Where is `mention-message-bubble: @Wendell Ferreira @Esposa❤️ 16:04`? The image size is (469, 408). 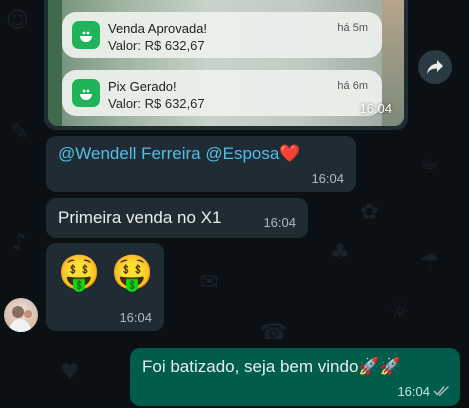 mention-message-bubble: @Wendell Ferreira @Esposa❤️ 16:04 is located at coordinates (201, 164).